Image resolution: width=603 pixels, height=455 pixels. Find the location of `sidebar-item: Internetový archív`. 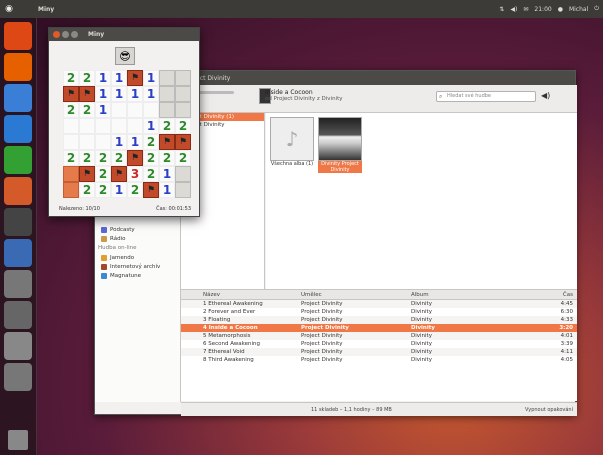

sidebar-item: Internetový archív is located at coordinates (137, 266).